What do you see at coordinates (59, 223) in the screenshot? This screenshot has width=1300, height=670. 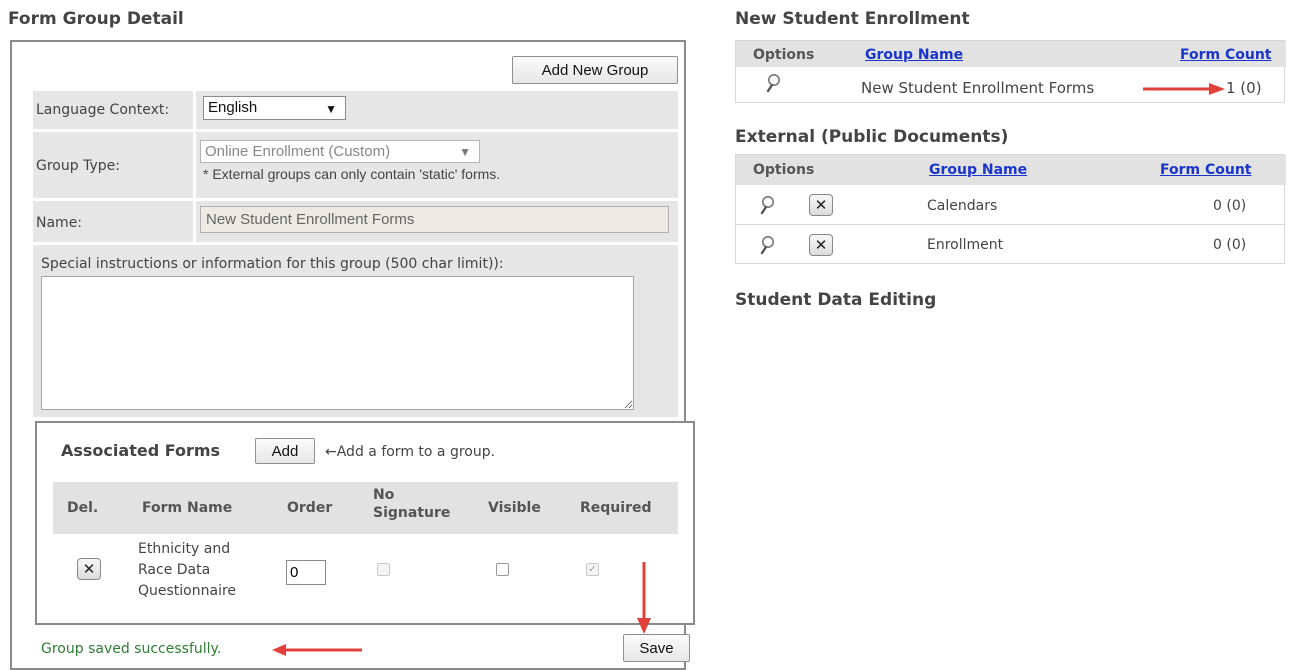 I see `name-label: Name:` at bounding box center [59, 223].